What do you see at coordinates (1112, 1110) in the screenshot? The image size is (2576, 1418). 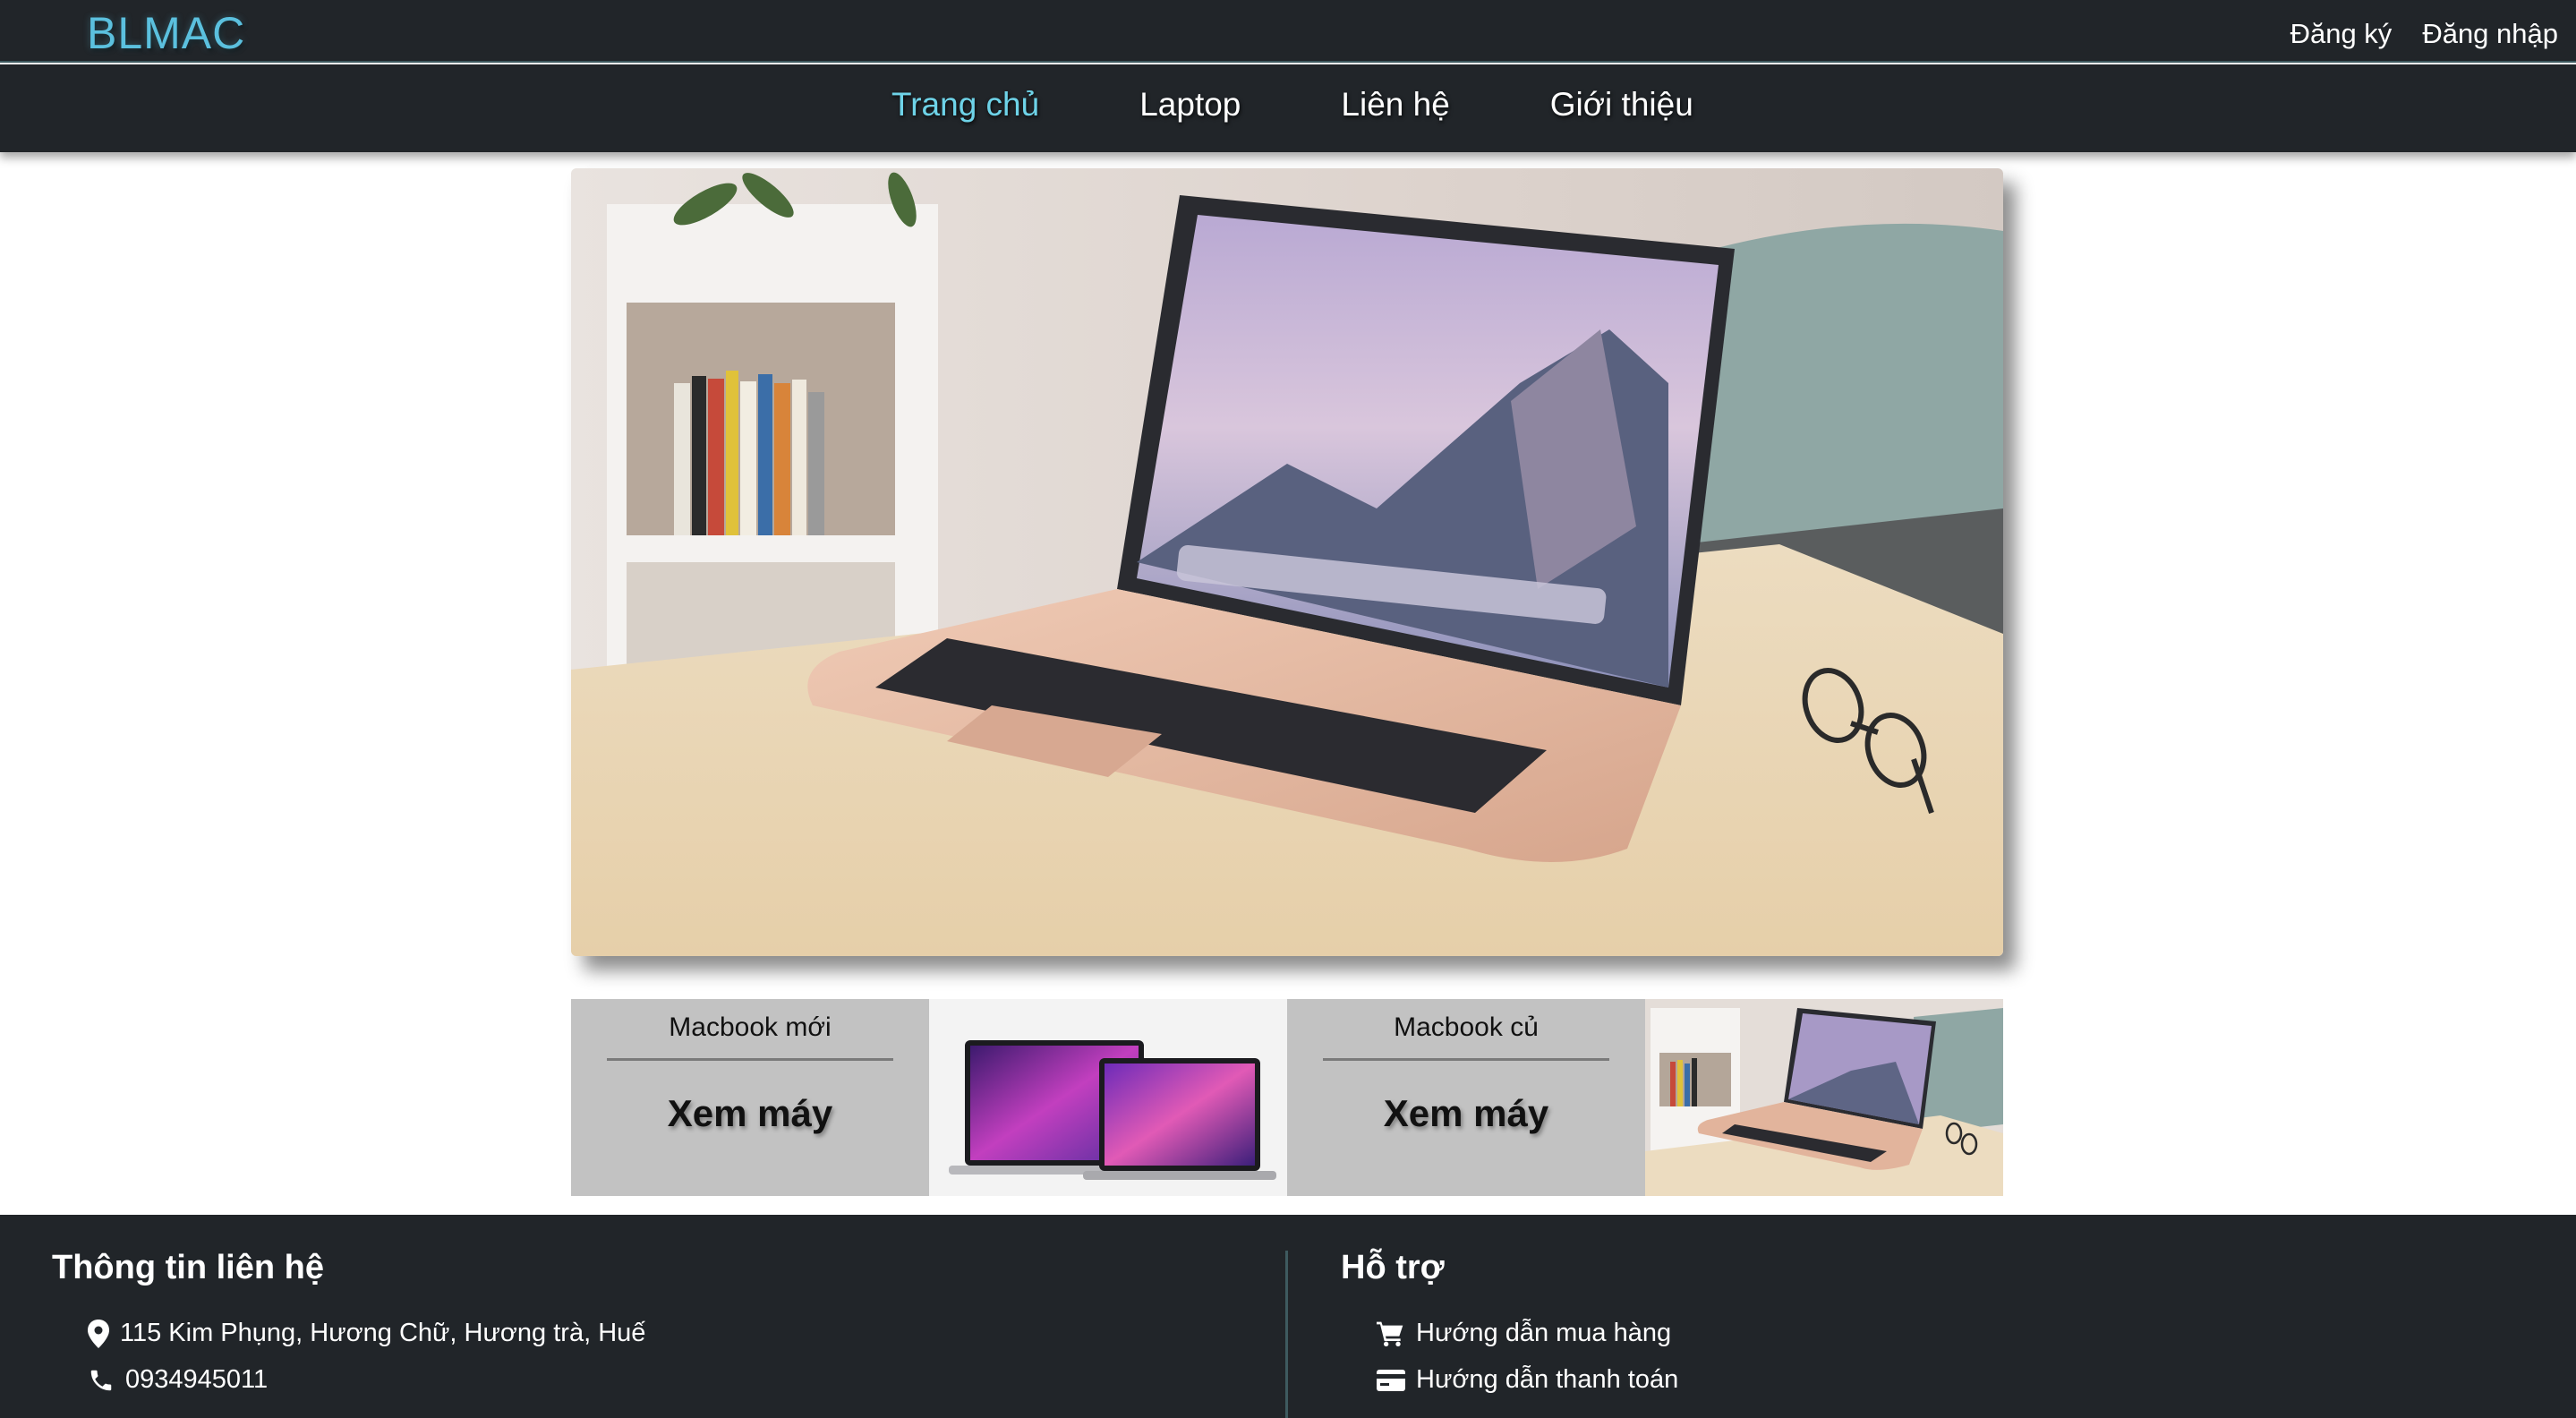 I see `macbook-pro-pair-image` at bounding box center [1112, 1110].